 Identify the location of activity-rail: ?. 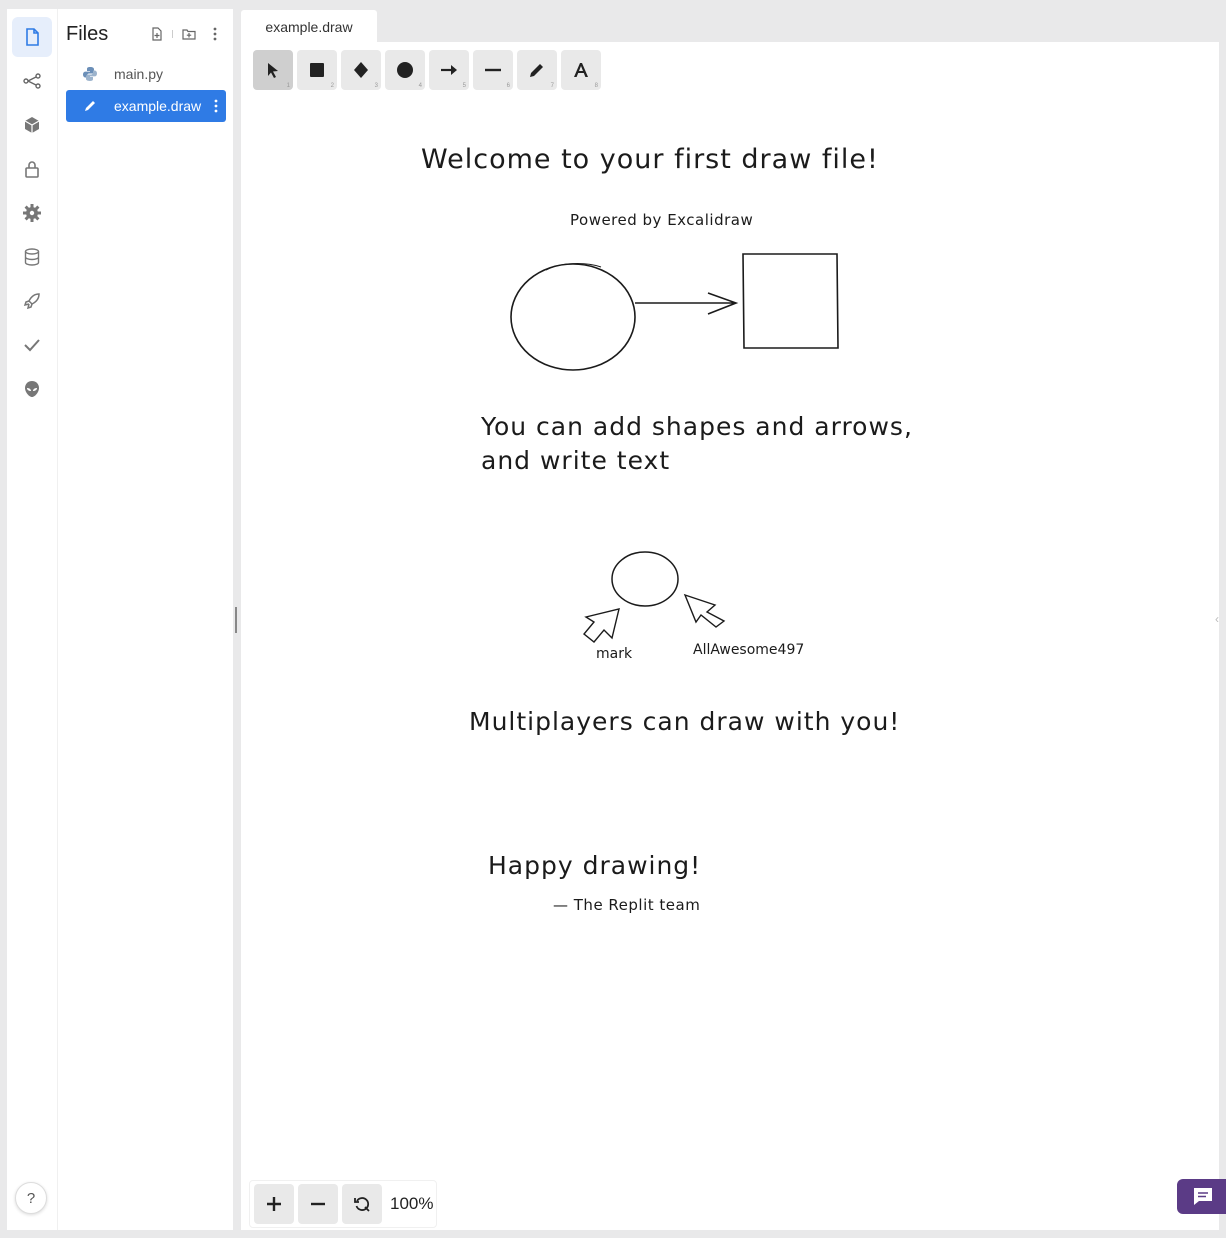
(32, 619).